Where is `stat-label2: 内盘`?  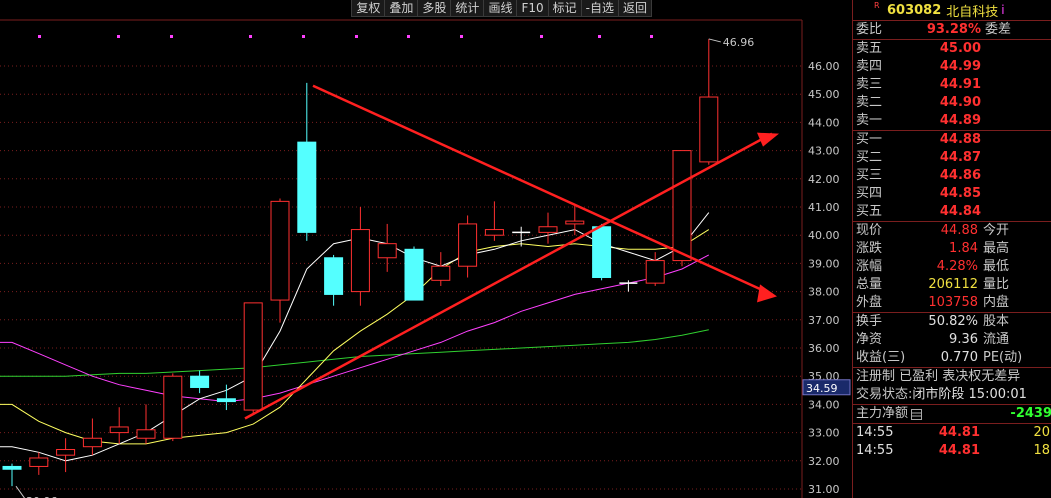
stat-label2: 内盘 is located at coordinates (996, 302).